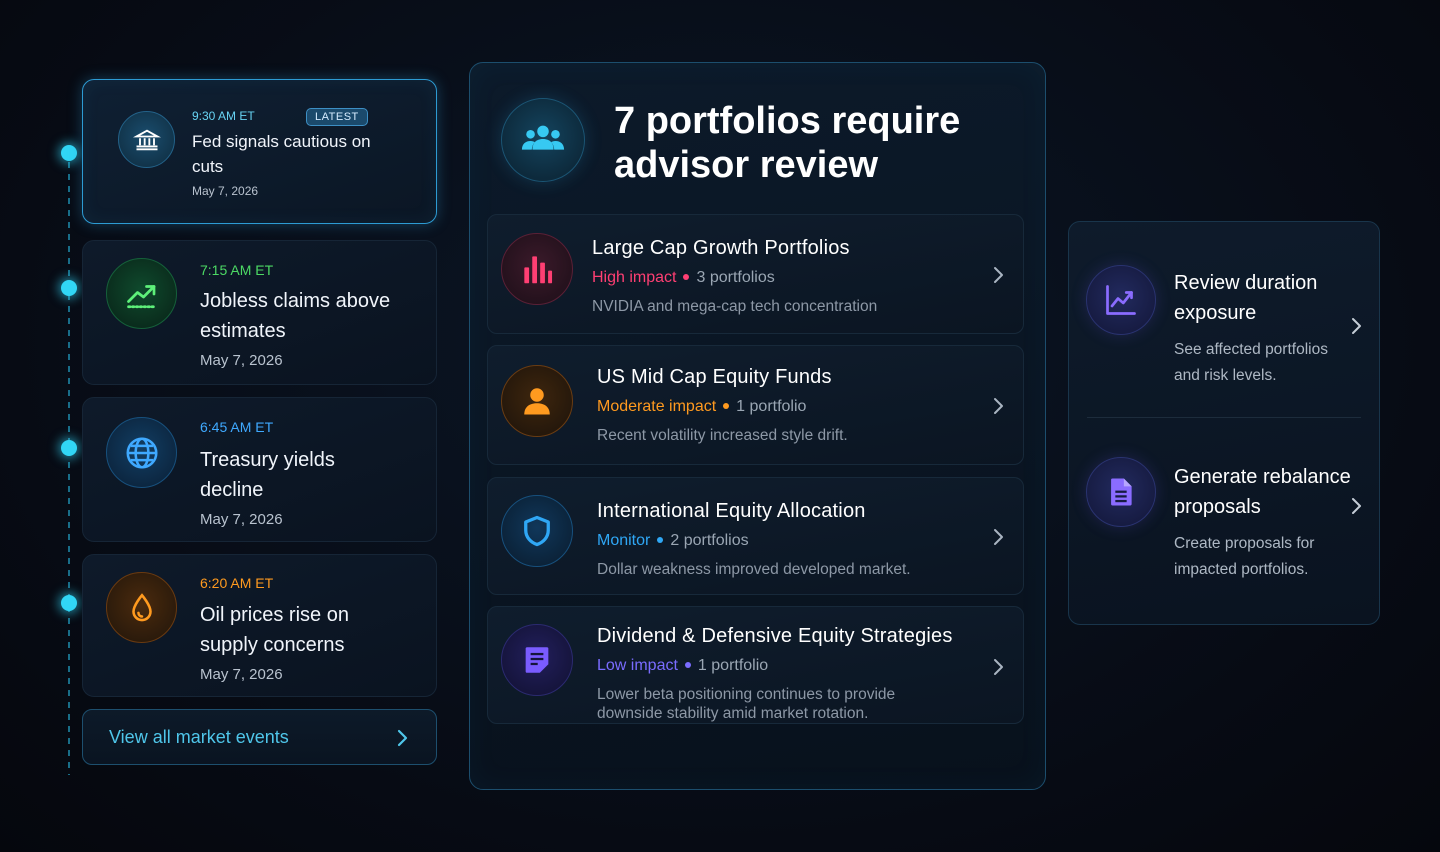  Describe the element at coordinates (274, 630) in the screenshot. I see `event-title: Oil prices rise on supply concerns` at that location.